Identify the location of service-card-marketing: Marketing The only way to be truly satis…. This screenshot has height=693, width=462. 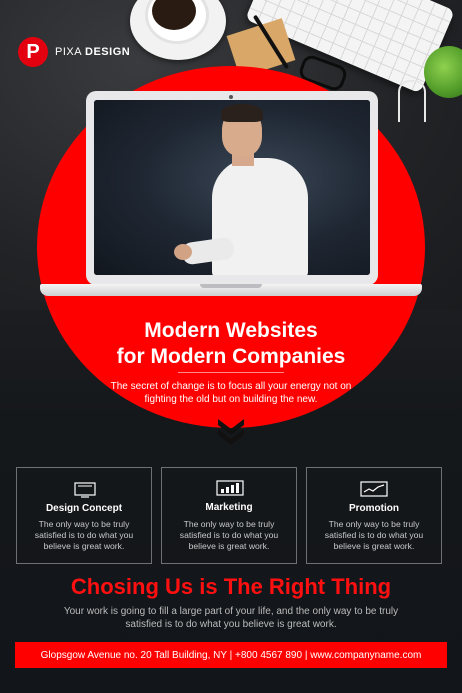
(229, 515).